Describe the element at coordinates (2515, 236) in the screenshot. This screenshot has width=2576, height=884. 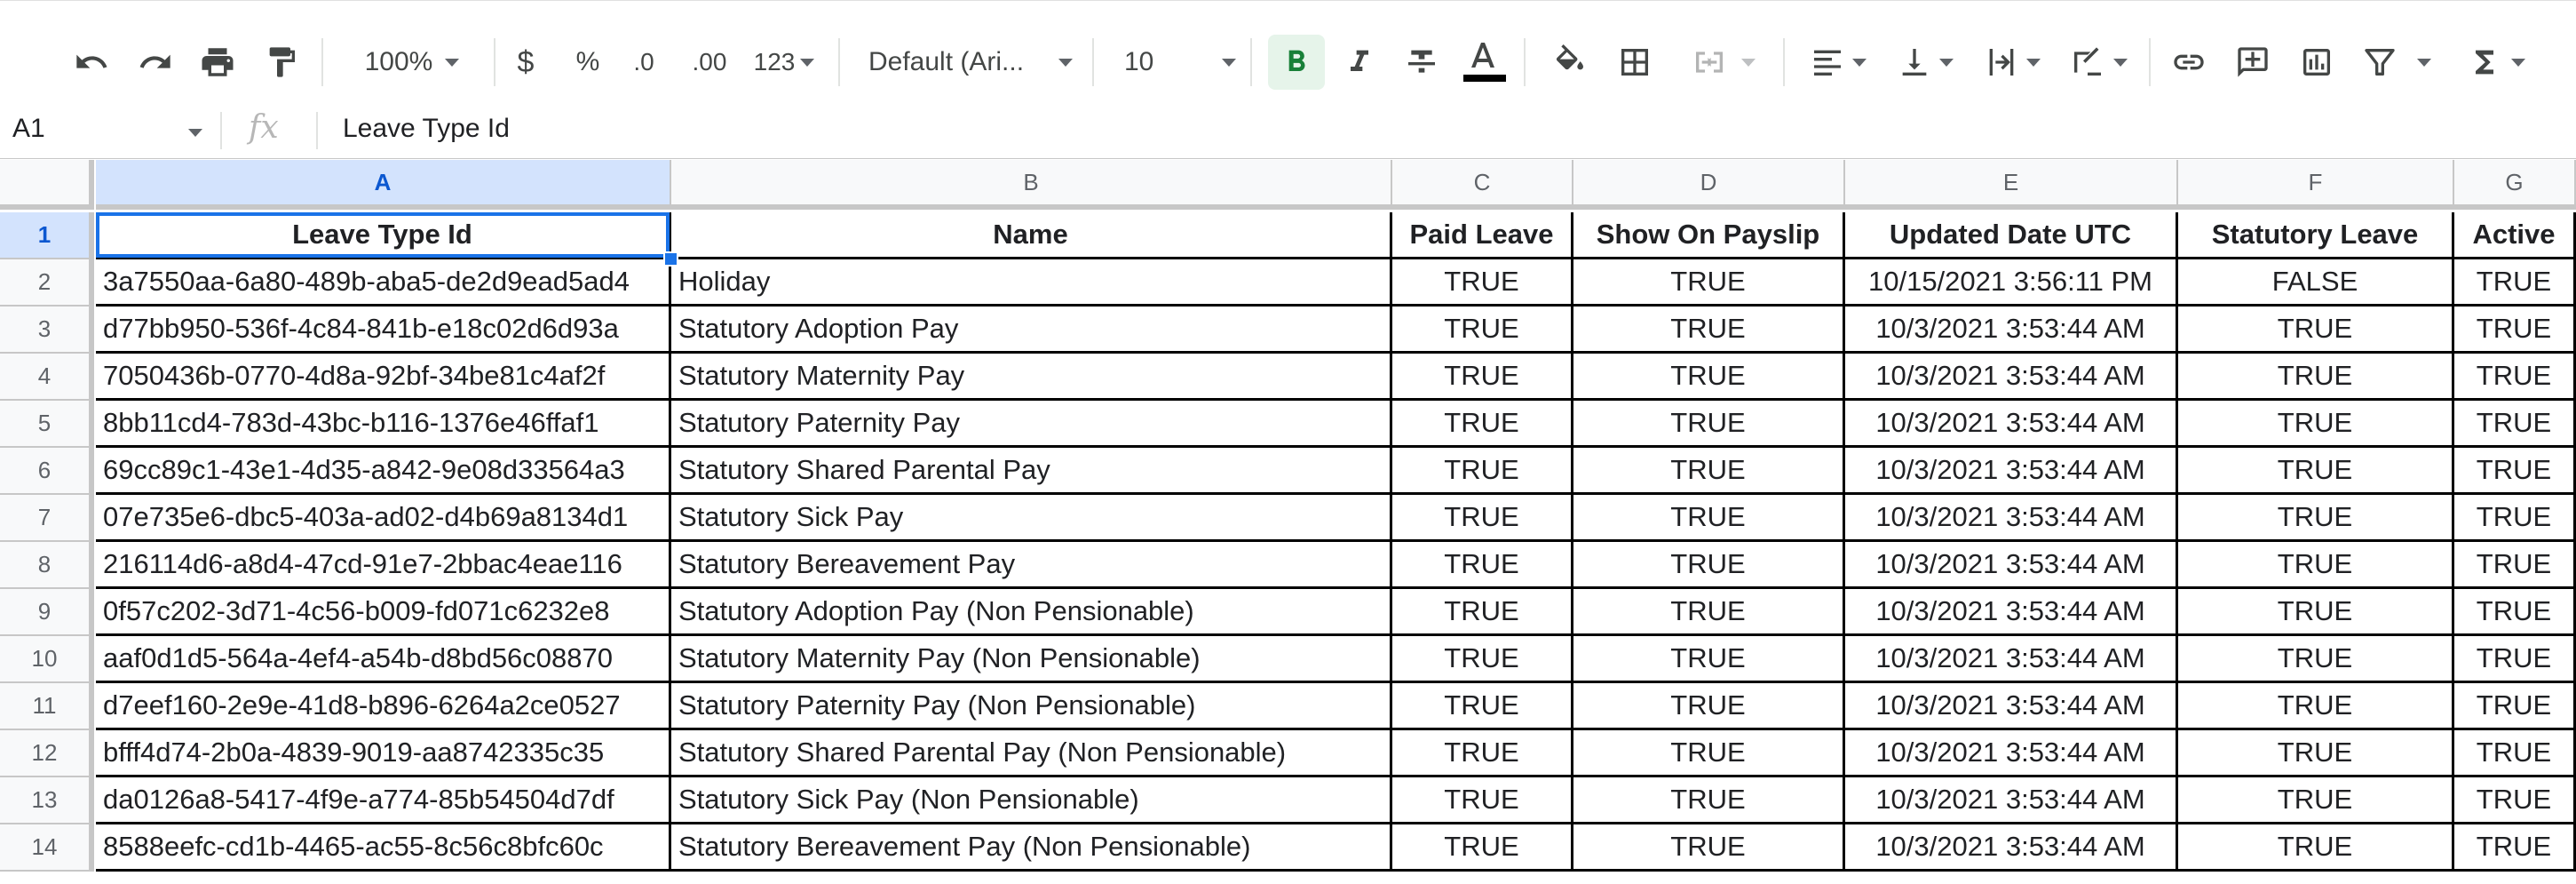
I see `header-cell-7: Active` at that location.